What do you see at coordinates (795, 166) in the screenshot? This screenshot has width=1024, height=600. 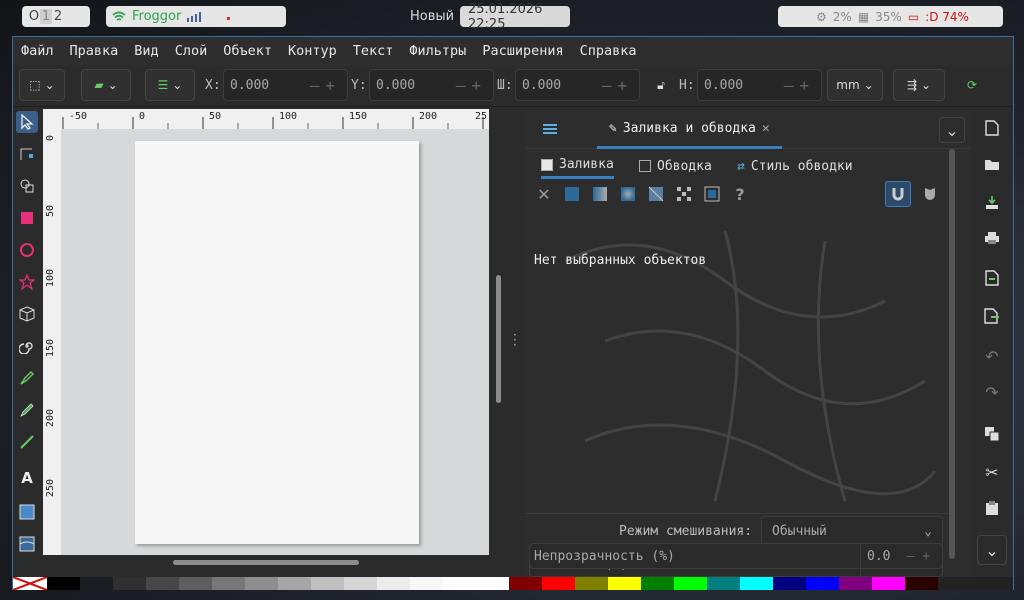 I see `subtab-stroke-style: ⇄ Стиль обводки` at bounding box center [795, 166].